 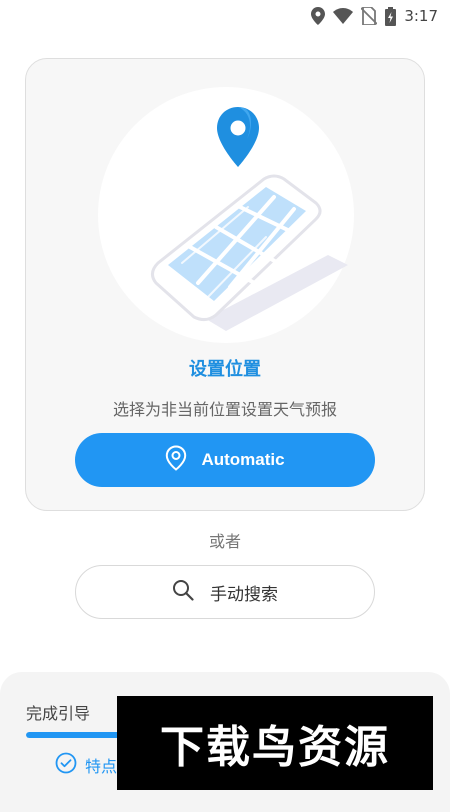 I want to click on card-title: 设置位置, so click(x=225, y=369).